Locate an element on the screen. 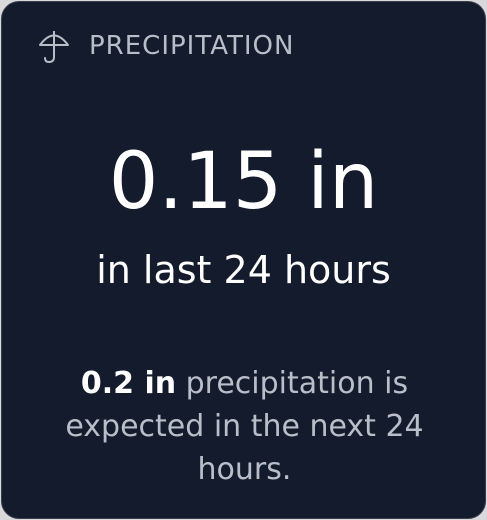  umbrella-icon is located at coordinates (54, 46).